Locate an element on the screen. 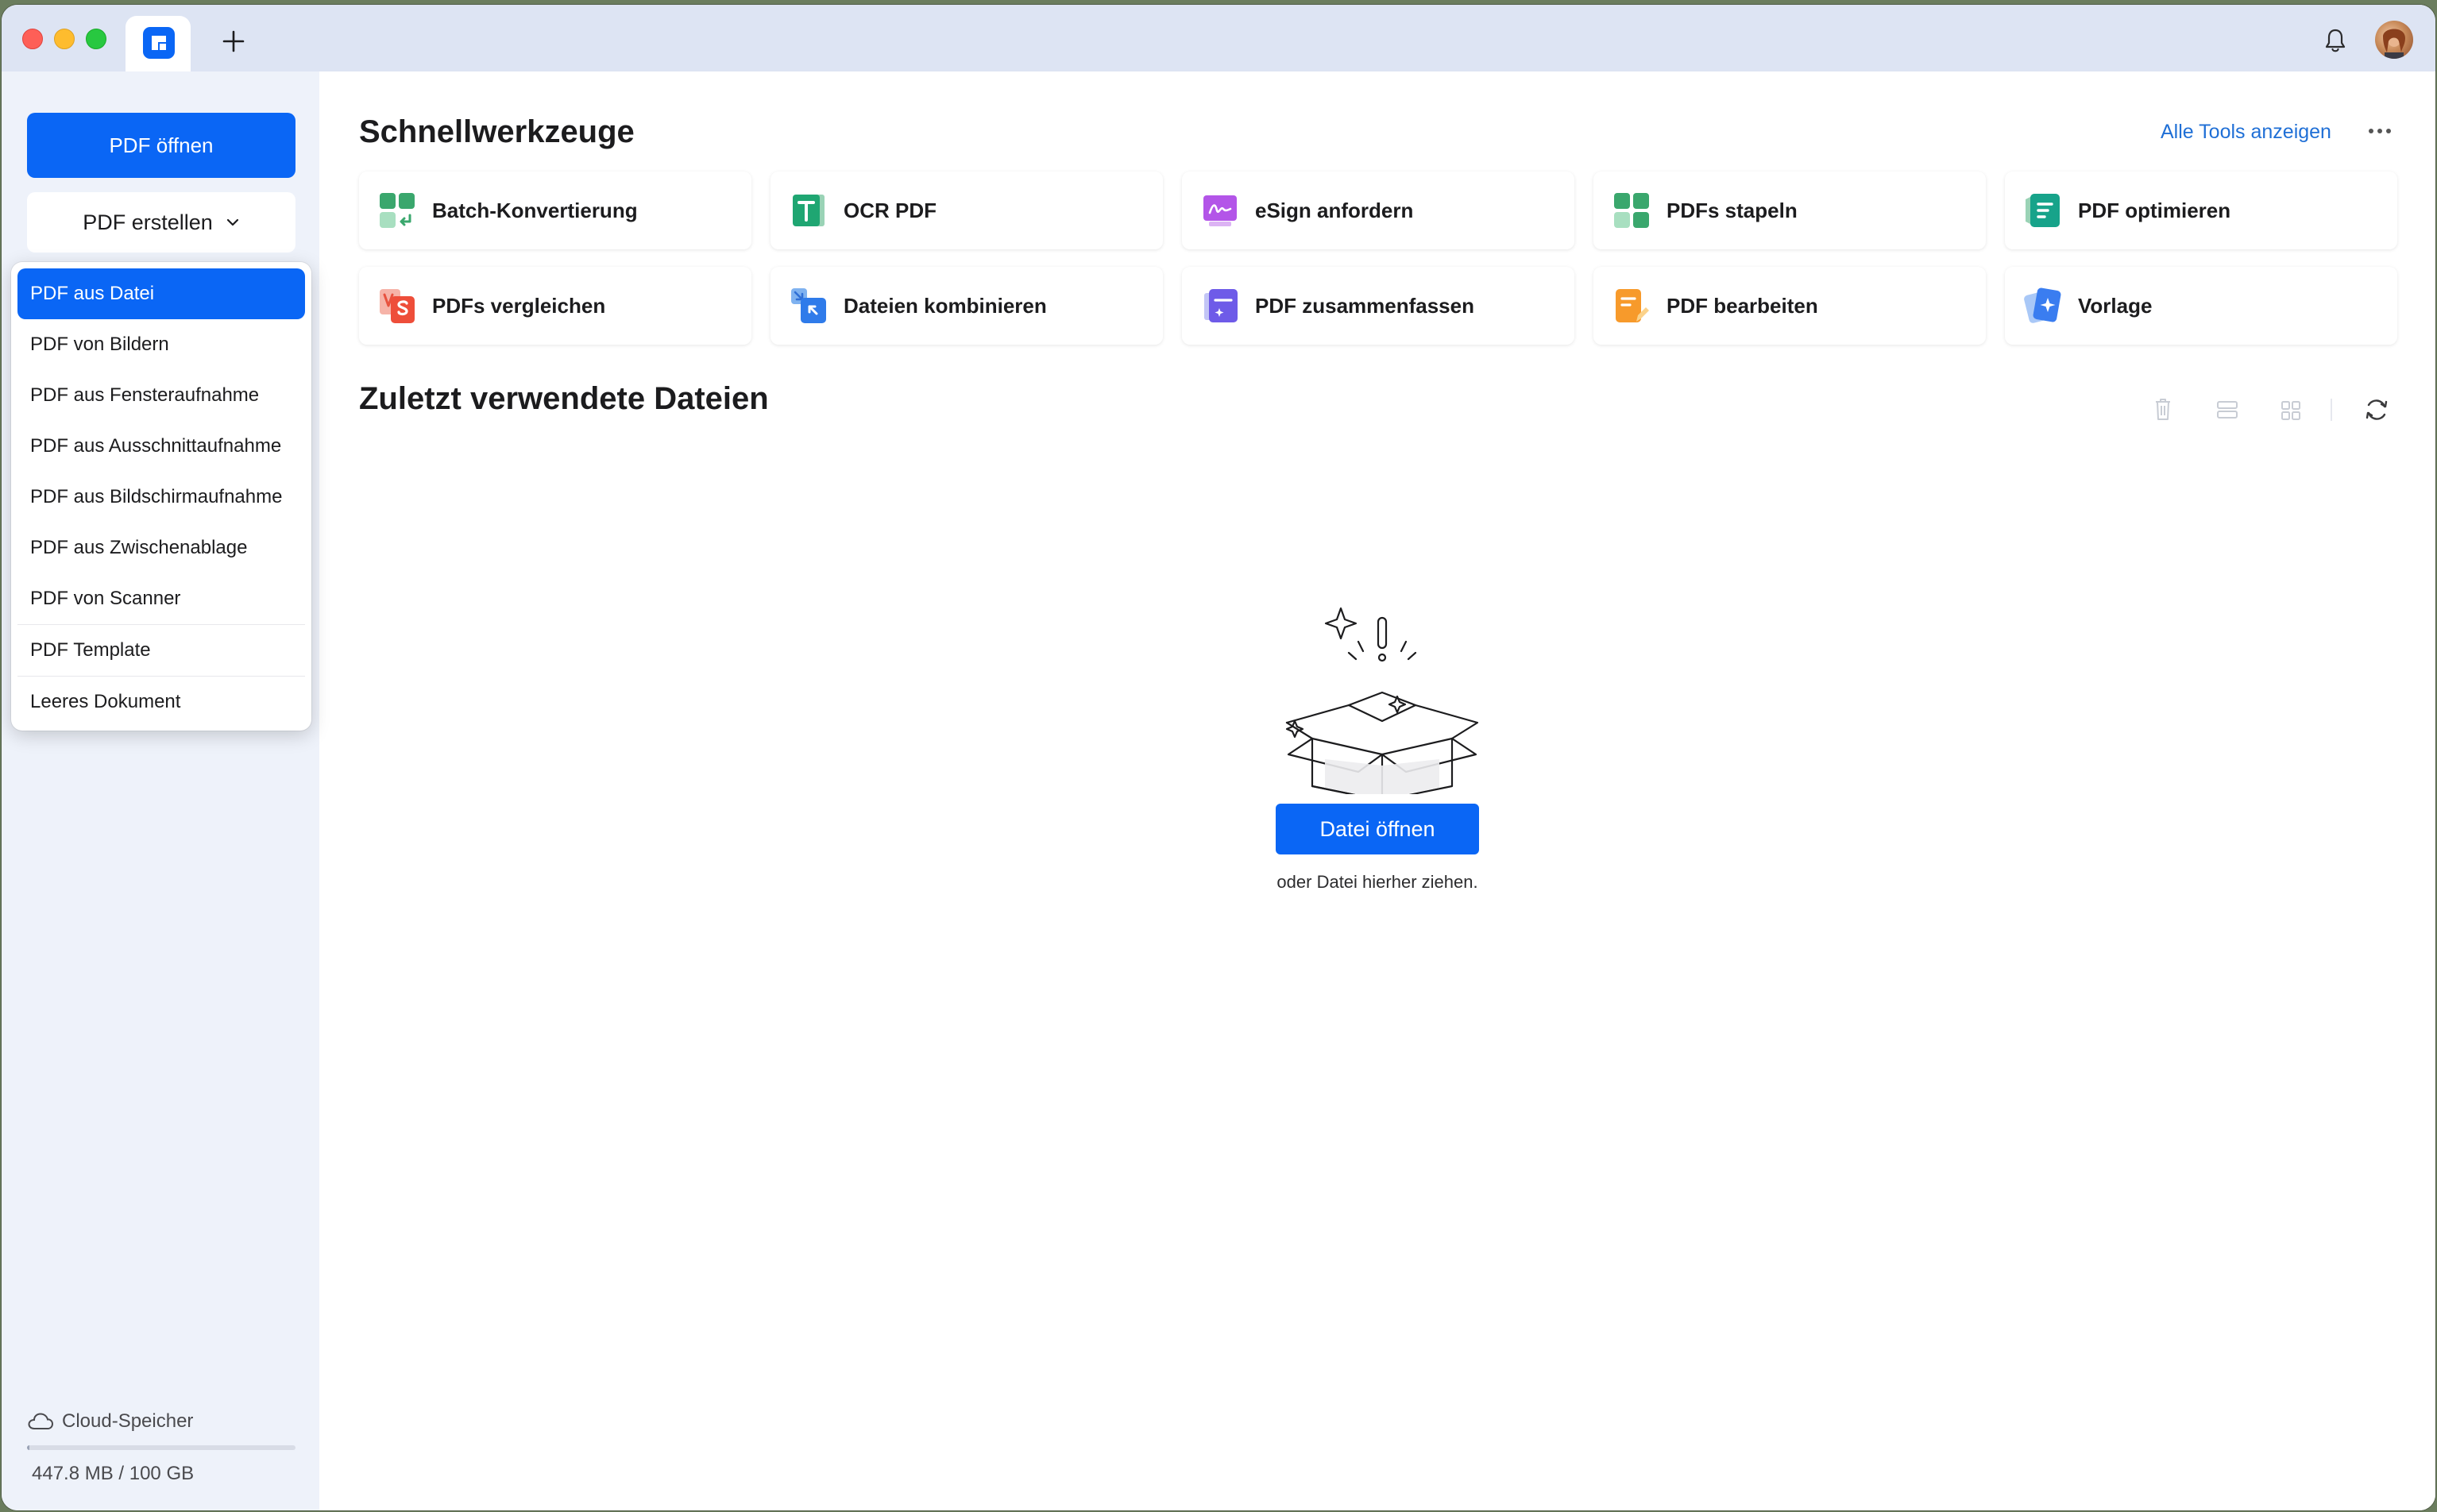  tool-batch-pdfs: PDFs stapeln is located at coordinates (1789, 210).